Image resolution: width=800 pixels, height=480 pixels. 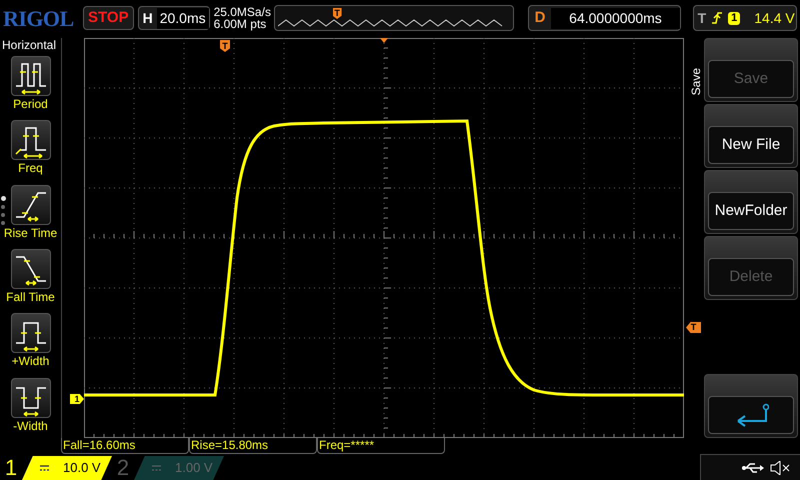 I want to click on sample-rate: 25.0MSa/s, so click(x=242, y=12).